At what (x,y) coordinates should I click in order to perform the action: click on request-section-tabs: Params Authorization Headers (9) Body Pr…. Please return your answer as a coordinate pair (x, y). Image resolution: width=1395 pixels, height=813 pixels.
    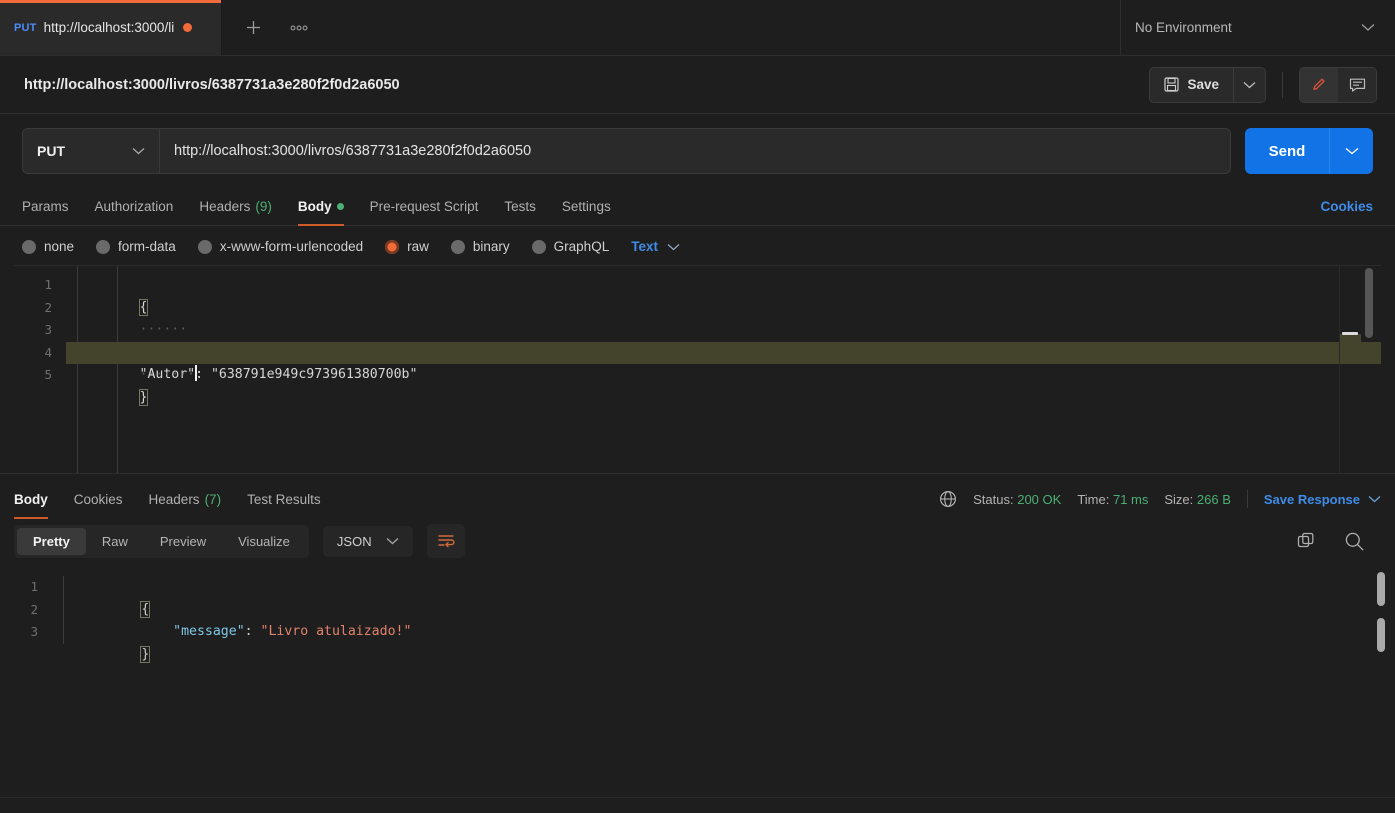
    Looking at the image, I should click on (697, 206).